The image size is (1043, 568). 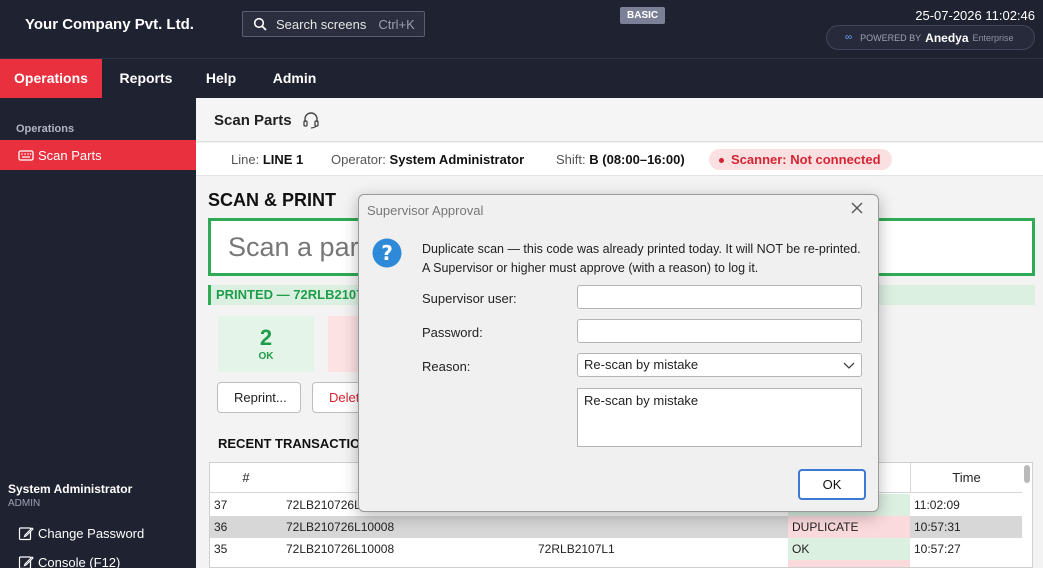 I want to click on row-num: 37, so click(x=221, y=505).